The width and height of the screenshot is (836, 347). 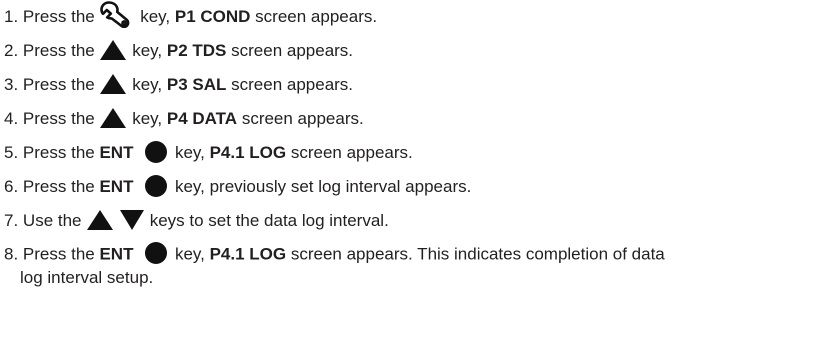 What do you see at coordinates (269, 220) in the screenshot?
I see `step-text: keys to set the data log interval.` at bounding box center [269, 220].